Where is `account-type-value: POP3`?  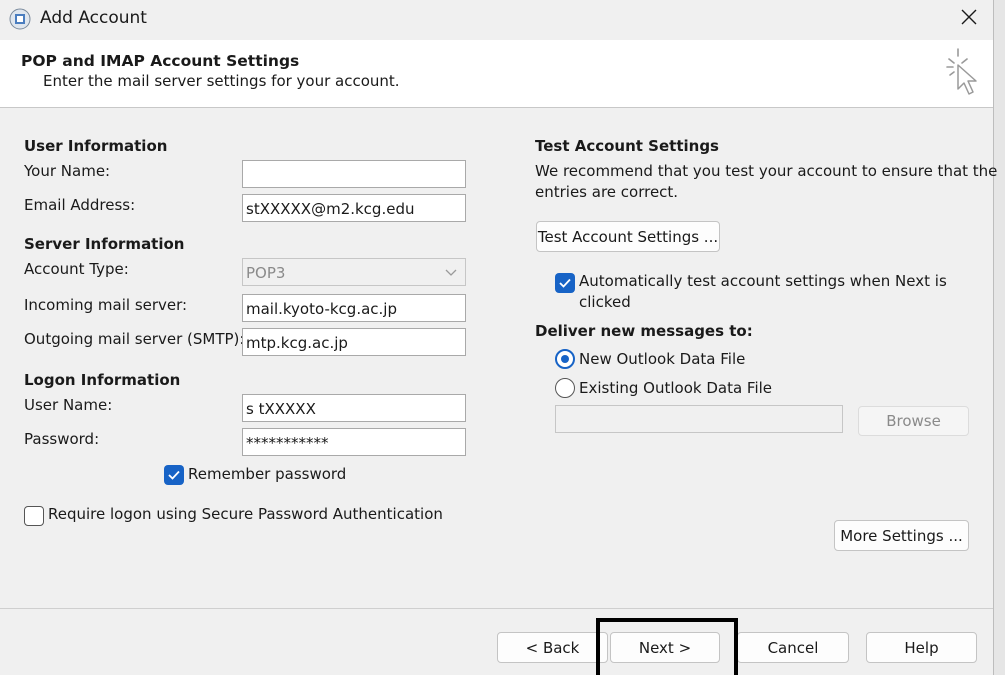 account-type-value: POP3 is located at coordinates (266, 273).